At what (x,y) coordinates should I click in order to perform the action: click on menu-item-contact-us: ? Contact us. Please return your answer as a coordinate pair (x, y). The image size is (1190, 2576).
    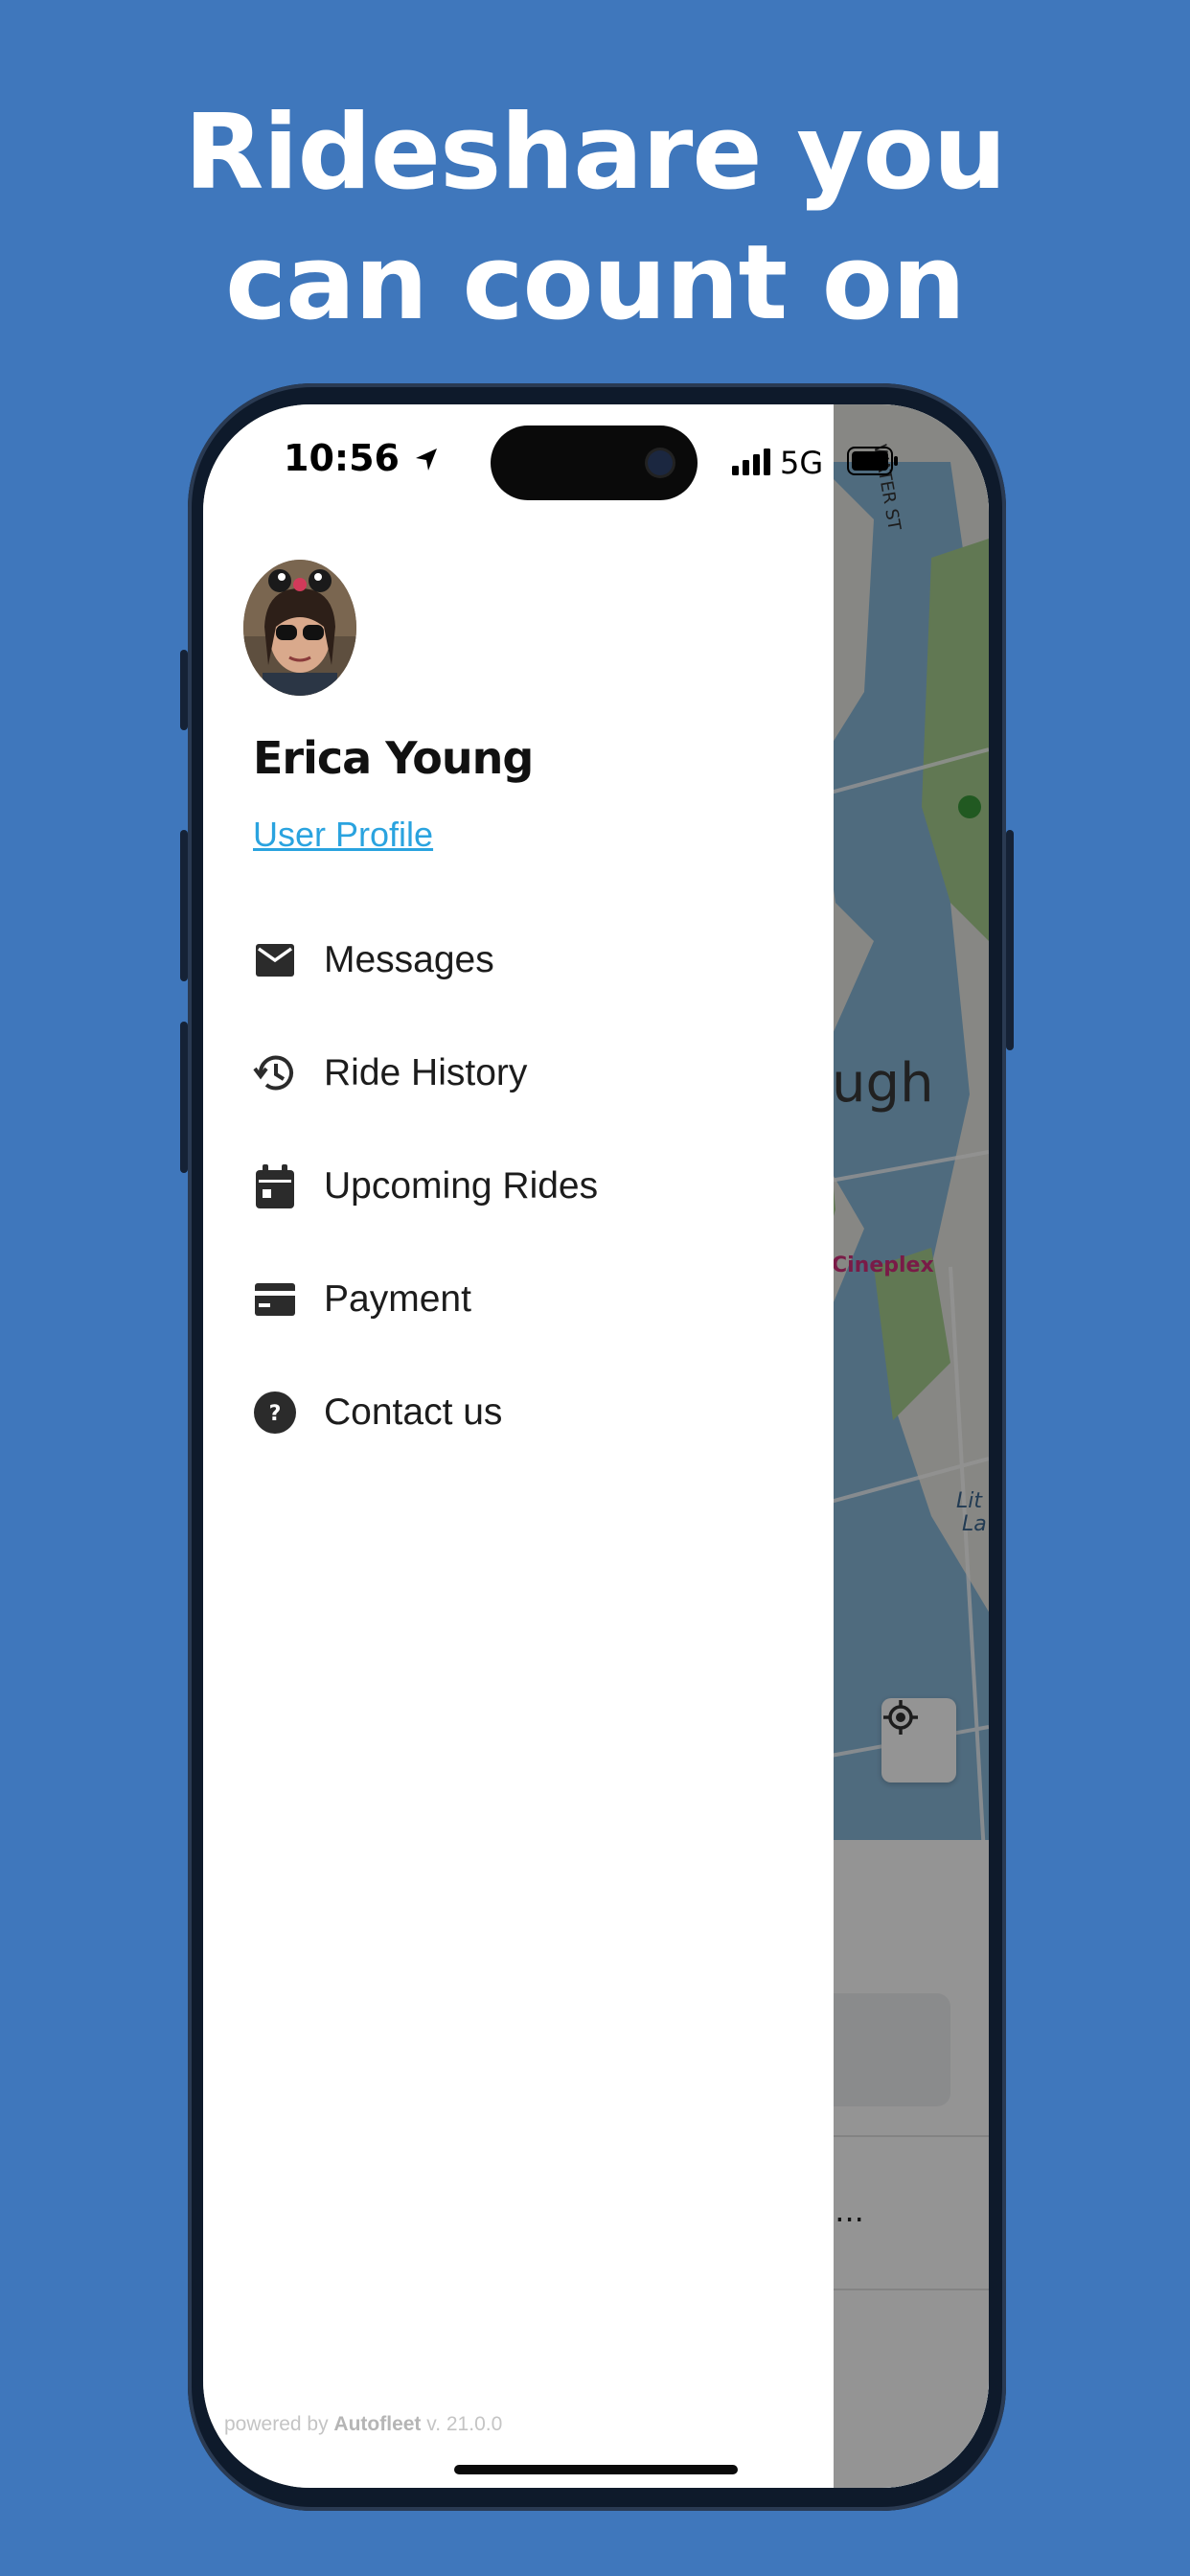
    Looking at the image, I should click on (378, 1412).